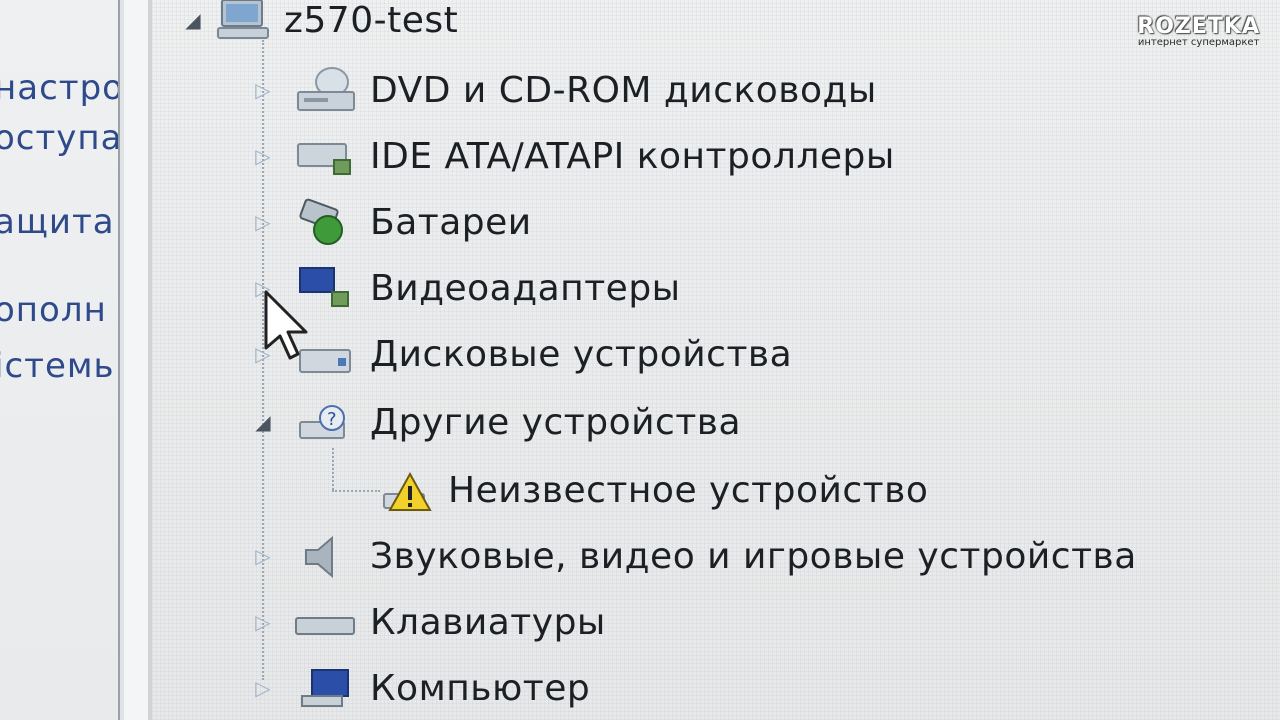 The height and width of the screenshot is (720, 1280). What do you see at coordinates (288, 328) in the screenshot?
I see `mouse-cursor-icon` at bounding box center [288, 328].